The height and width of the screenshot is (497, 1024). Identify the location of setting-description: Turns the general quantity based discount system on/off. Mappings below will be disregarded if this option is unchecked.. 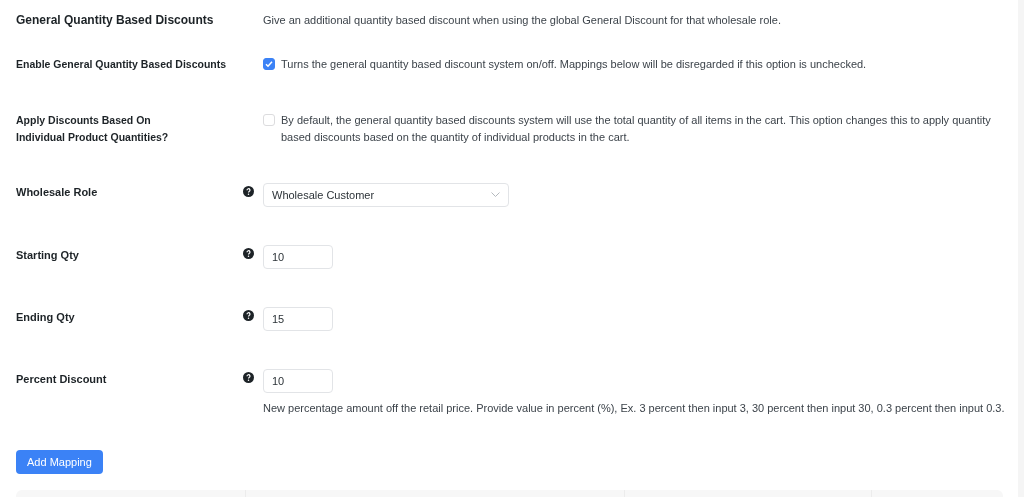
(574, 64).